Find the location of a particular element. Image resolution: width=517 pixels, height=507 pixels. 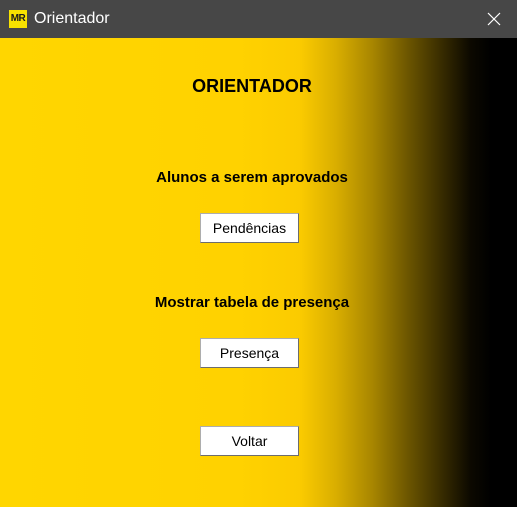

app-logo-icon: MR is located at coordinates (18, 19).